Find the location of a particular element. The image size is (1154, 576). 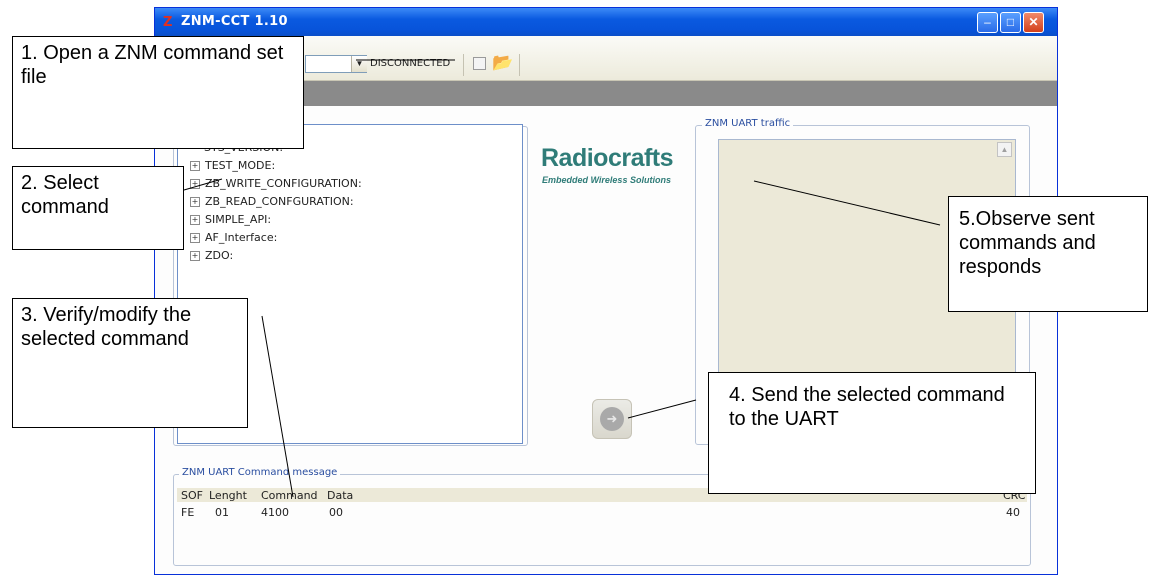

chevron-down-icon: ▼ is located at coordinates (359, 64).